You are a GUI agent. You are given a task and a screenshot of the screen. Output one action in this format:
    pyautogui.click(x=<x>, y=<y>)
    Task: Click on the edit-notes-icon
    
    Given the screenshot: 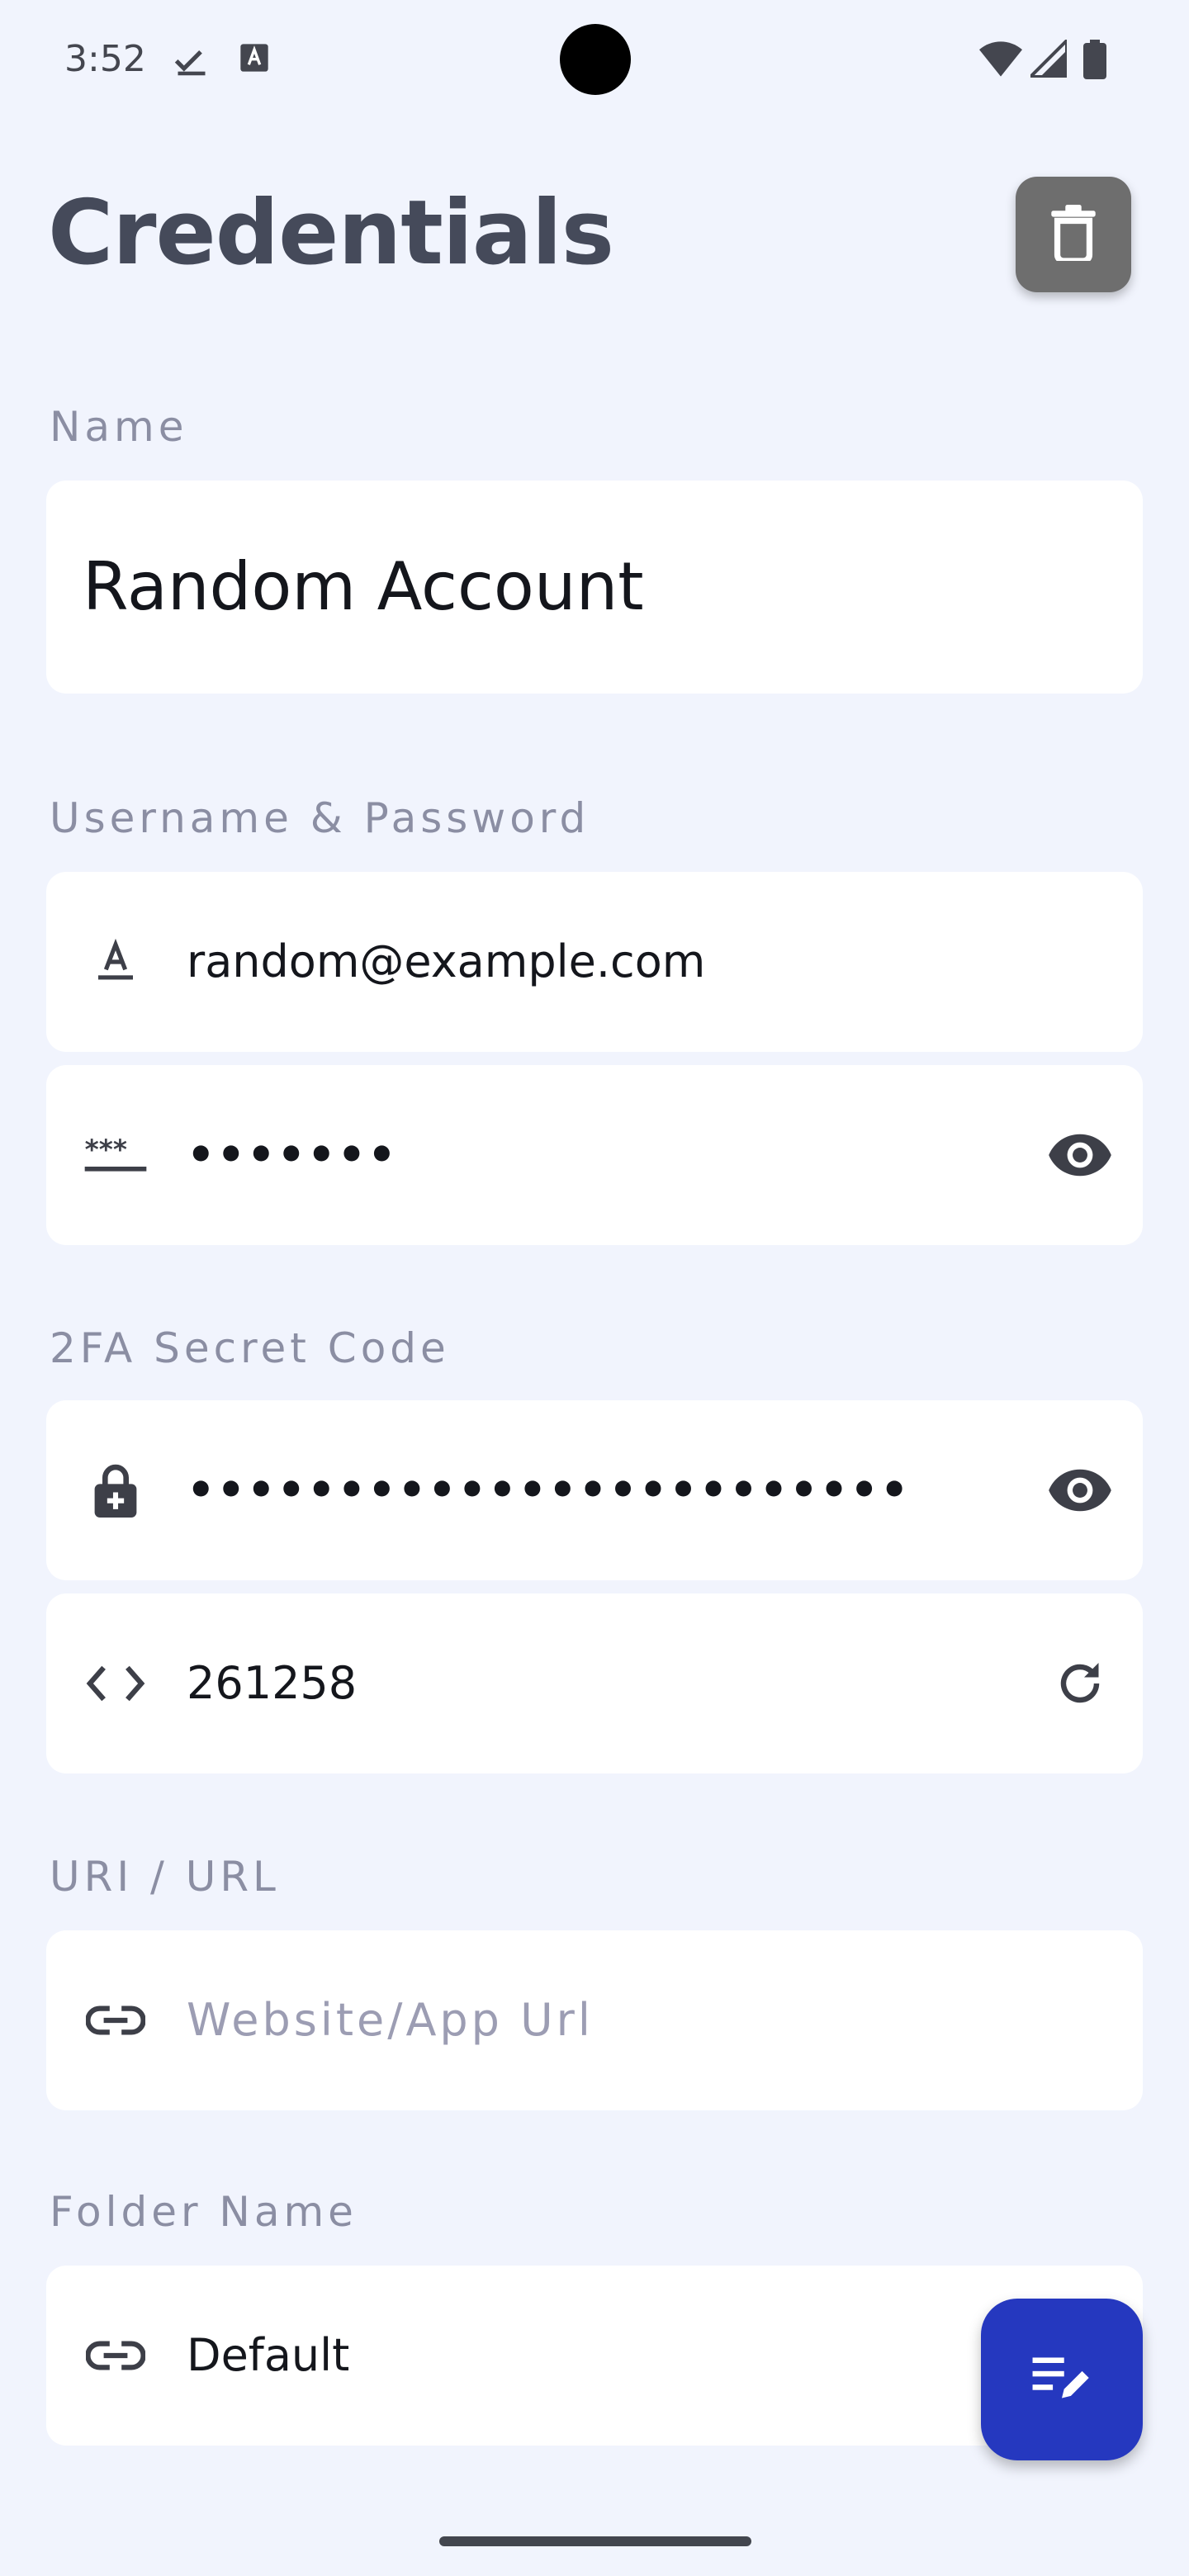 What is the action you would take?
    pyautogui.click(x=1062, y=2380)
    